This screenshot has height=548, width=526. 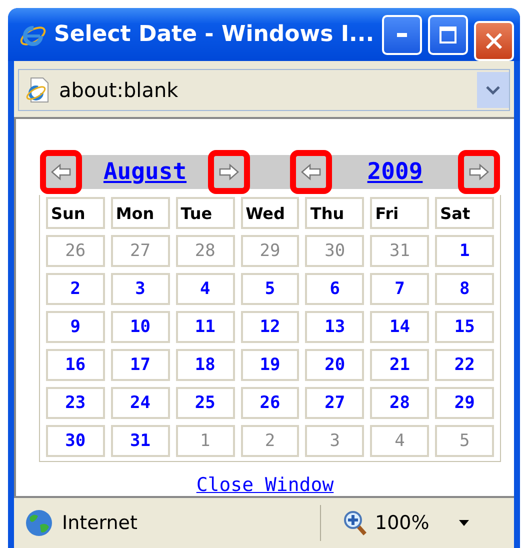 I want to click on day-cell: 17, so click(x=140, y=365).